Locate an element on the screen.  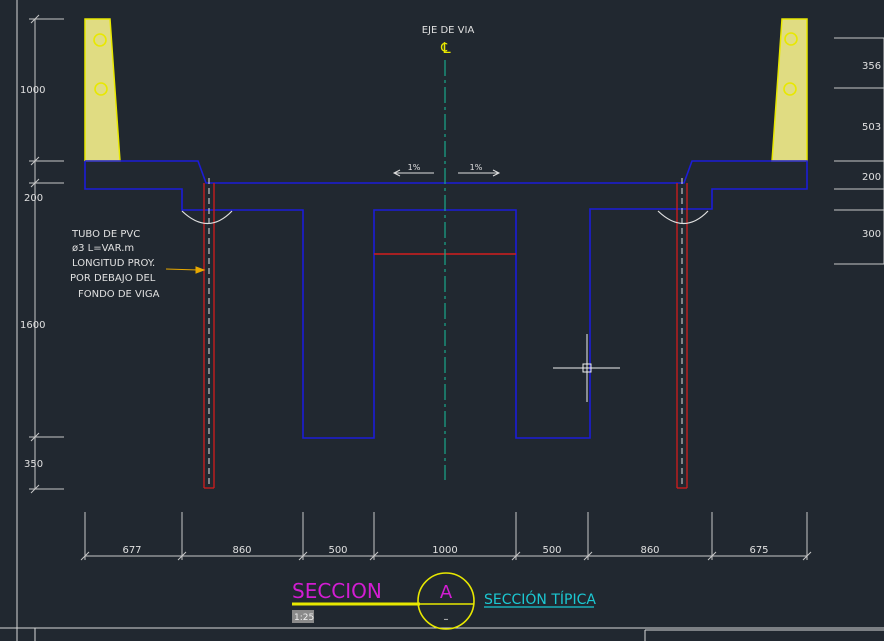
dim-right: 503 is located at coordinates (871, 127).